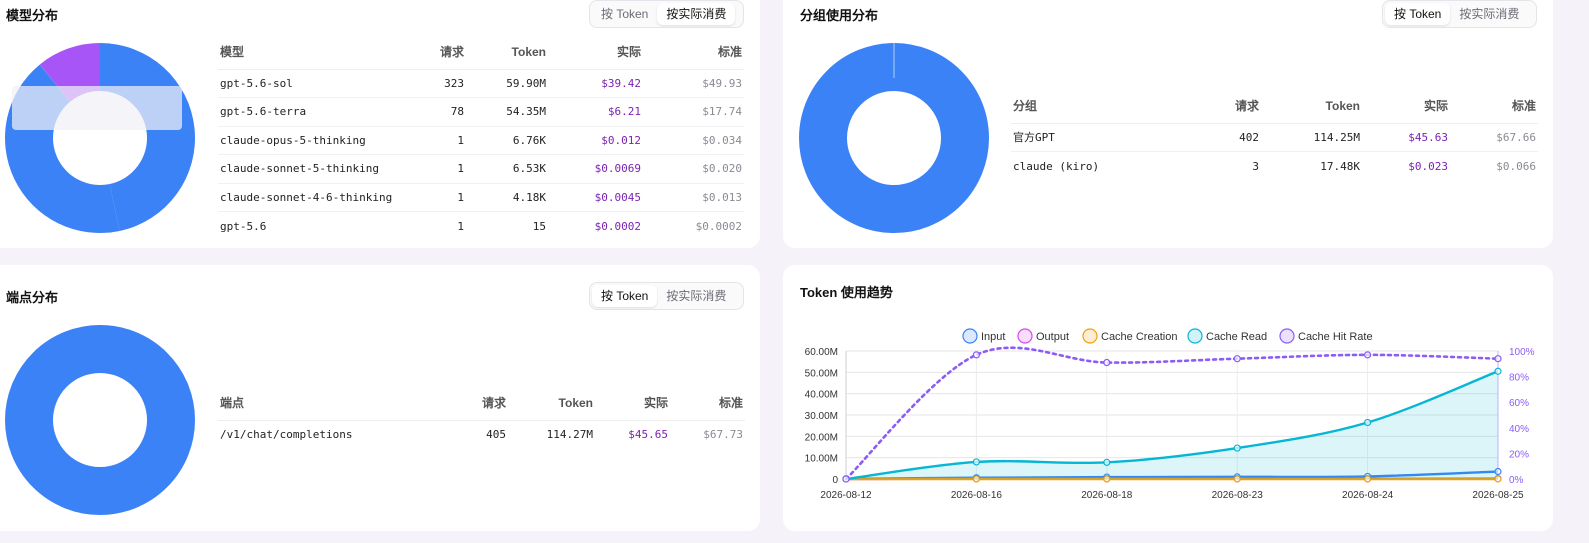 The image size is (1589, 543). I want to click on y-right-tick: 60%, so click(1519, 403).